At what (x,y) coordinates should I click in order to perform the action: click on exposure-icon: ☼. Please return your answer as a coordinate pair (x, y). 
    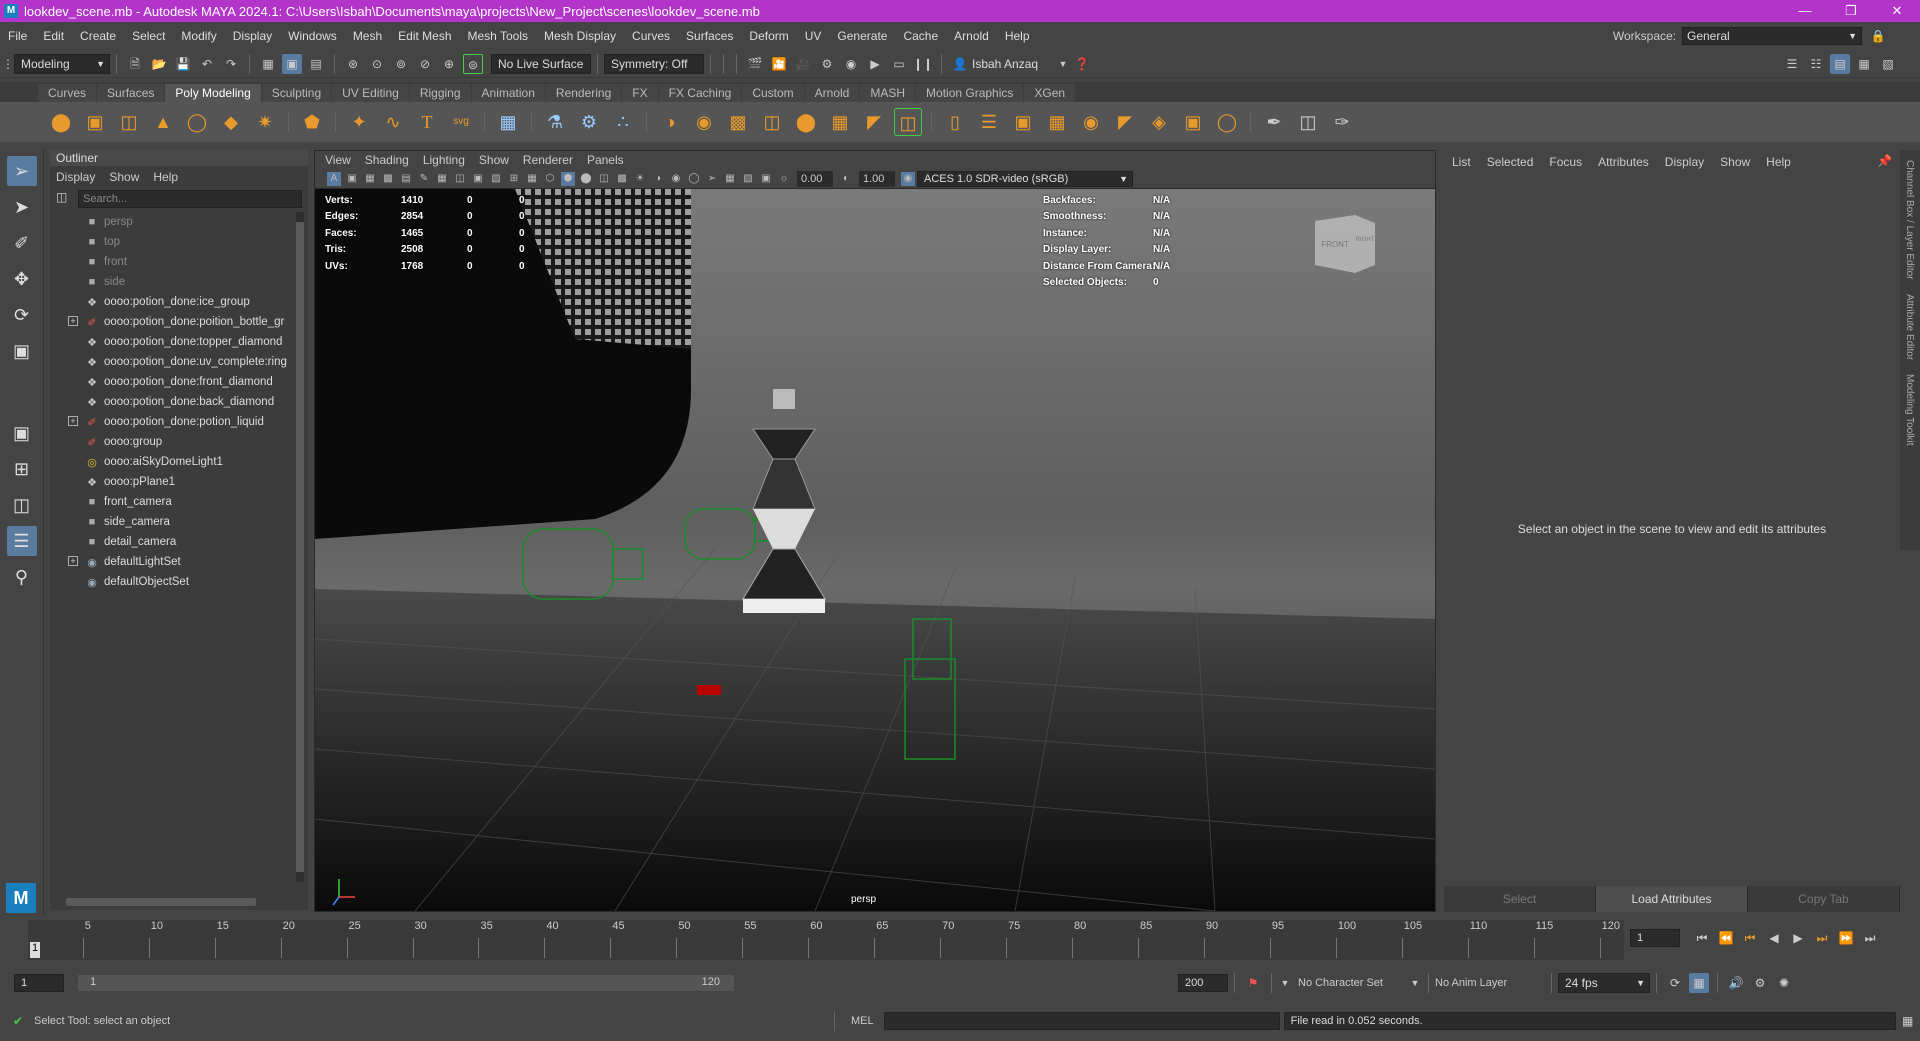
    Looking at the image, I should click on (784, 179).